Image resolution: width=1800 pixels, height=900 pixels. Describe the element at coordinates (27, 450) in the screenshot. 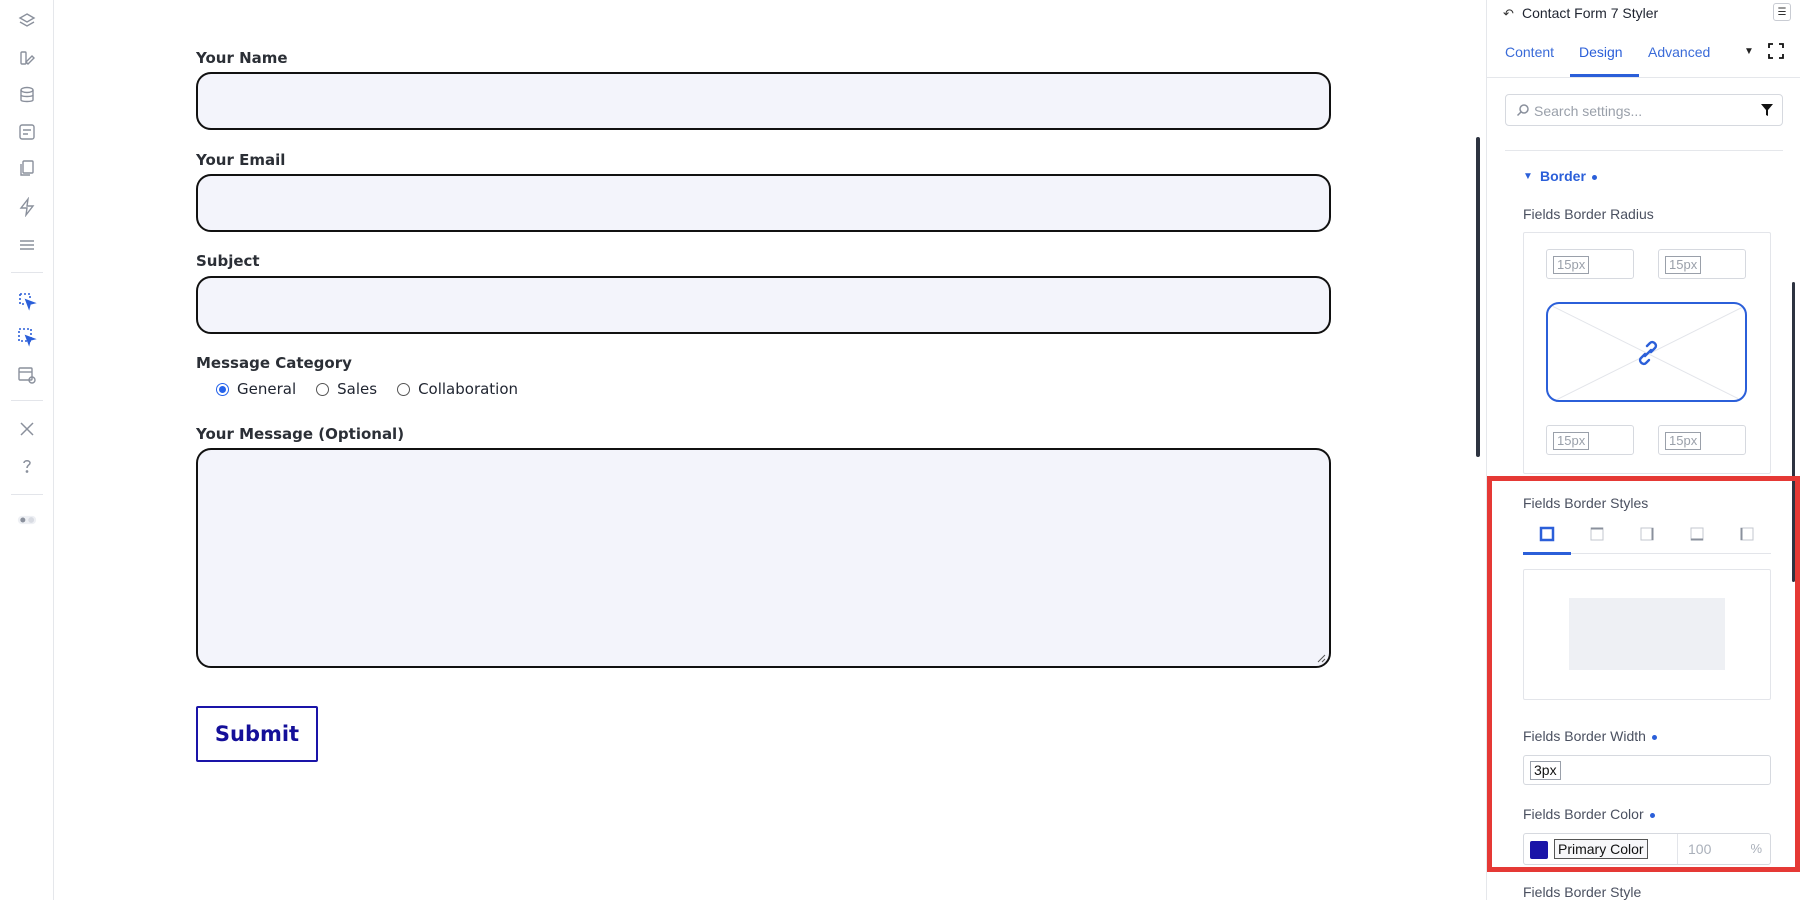

I see `left-rail` at that location.